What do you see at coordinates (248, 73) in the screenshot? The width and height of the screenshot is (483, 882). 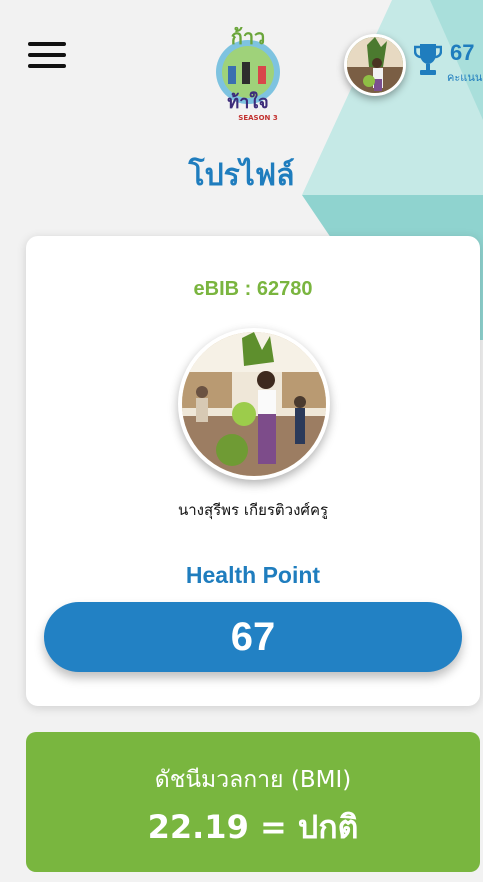 I see `app-logo: ก้าว ท้าใจ SEASON 3` at bounding box center [248, 73].